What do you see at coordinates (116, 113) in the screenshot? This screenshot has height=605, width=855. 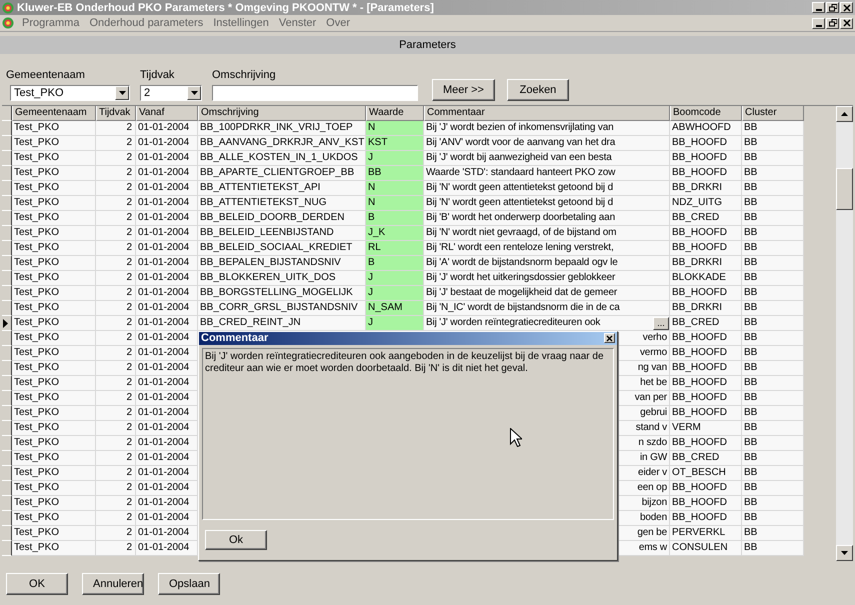 I see `column-header: Tijdvak` at bounding box center [116, 113].